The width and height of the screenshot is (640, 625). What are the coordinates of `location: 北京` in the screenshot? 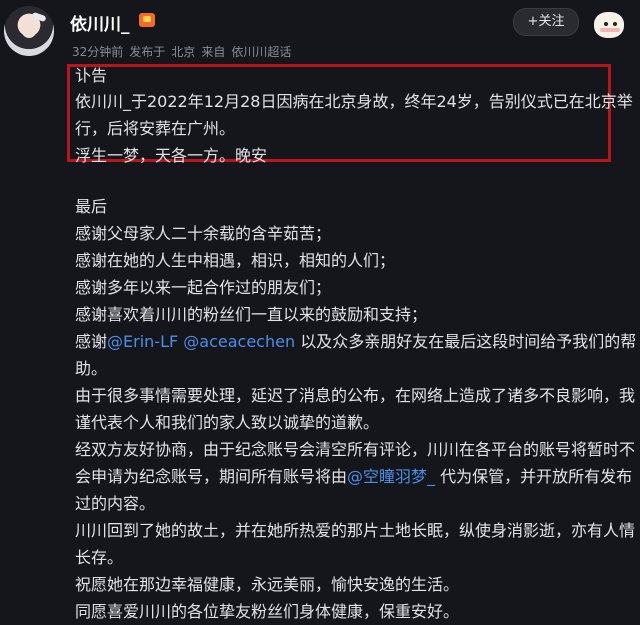 It's located at (183, 52).